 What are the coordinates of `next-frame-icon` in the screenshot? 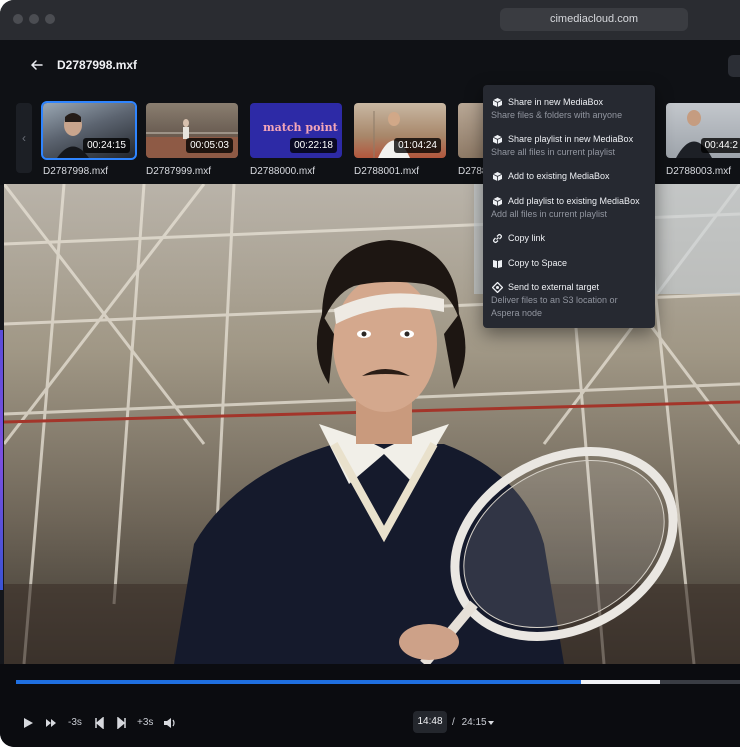 It's located at (122, 723).